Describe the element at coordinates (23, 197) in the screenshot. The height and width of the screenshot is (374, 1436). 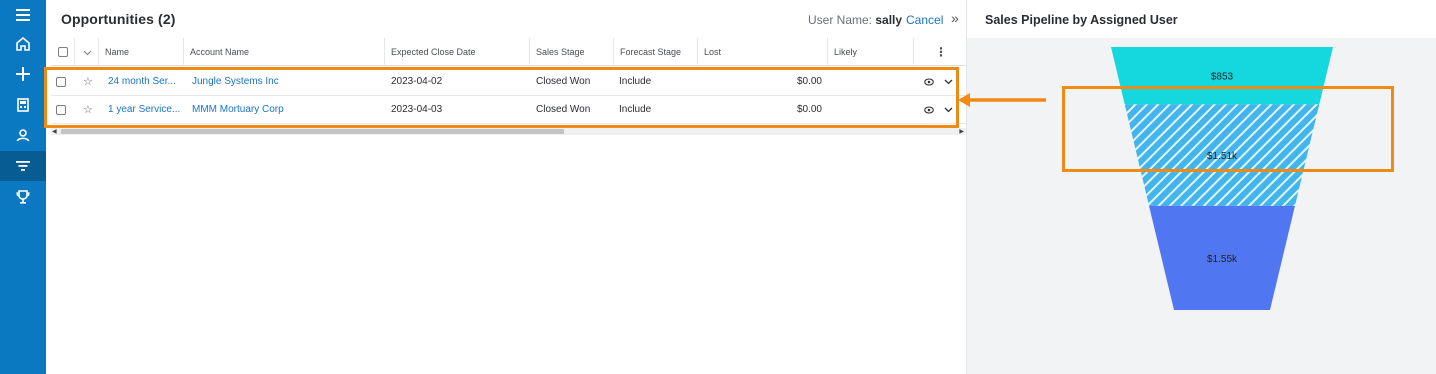
I see `trophy-icon` at that location.